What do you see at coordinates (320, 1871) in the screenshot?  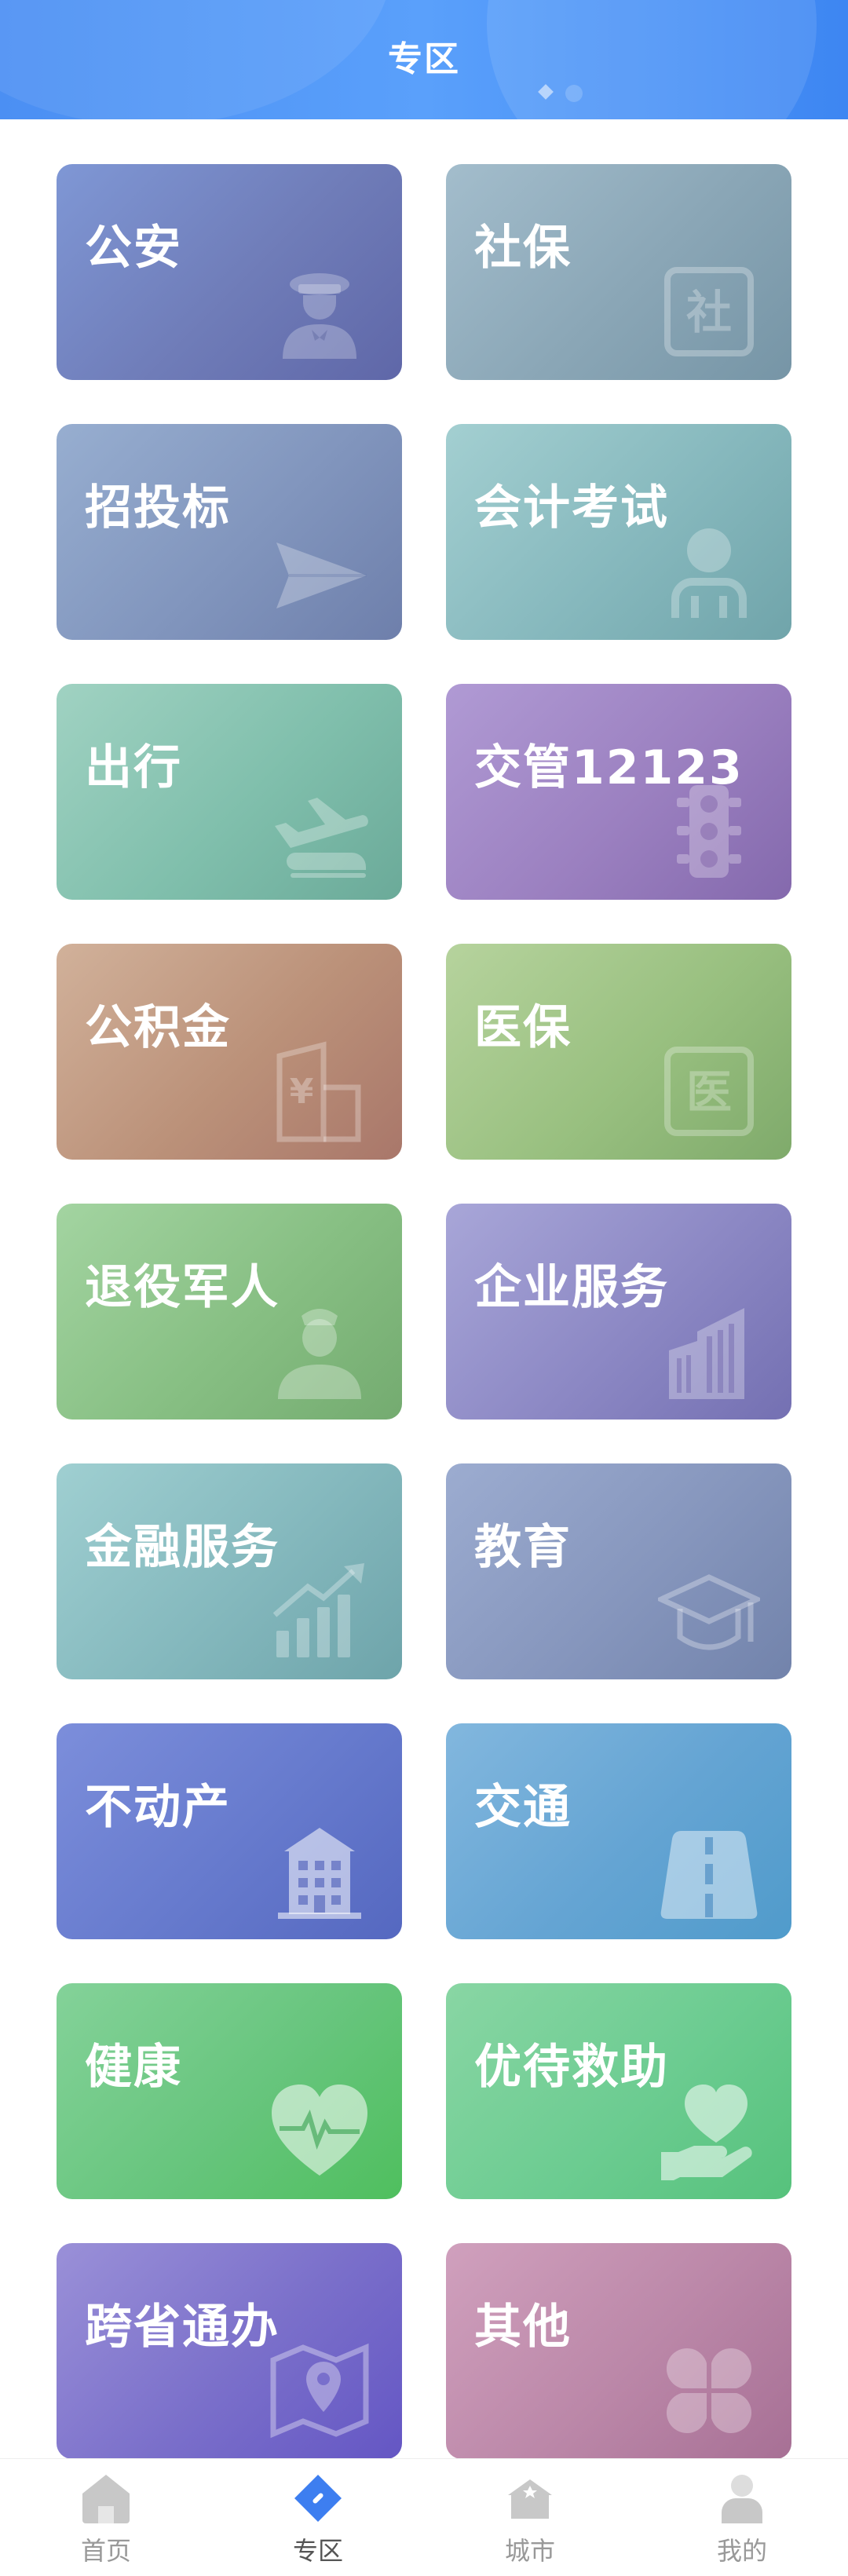 I see `real-estate-icon` at bounding box center [320, 1871].